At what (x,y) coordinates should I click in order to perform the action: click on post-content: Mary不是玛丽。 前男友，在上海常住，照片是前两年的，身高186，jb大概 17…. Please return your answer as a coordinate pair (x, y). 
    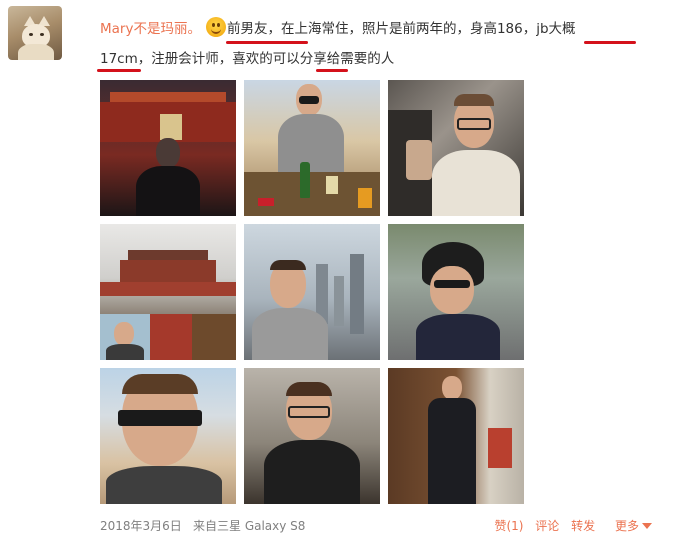
    Looking at the image, I should click on (380, 44).